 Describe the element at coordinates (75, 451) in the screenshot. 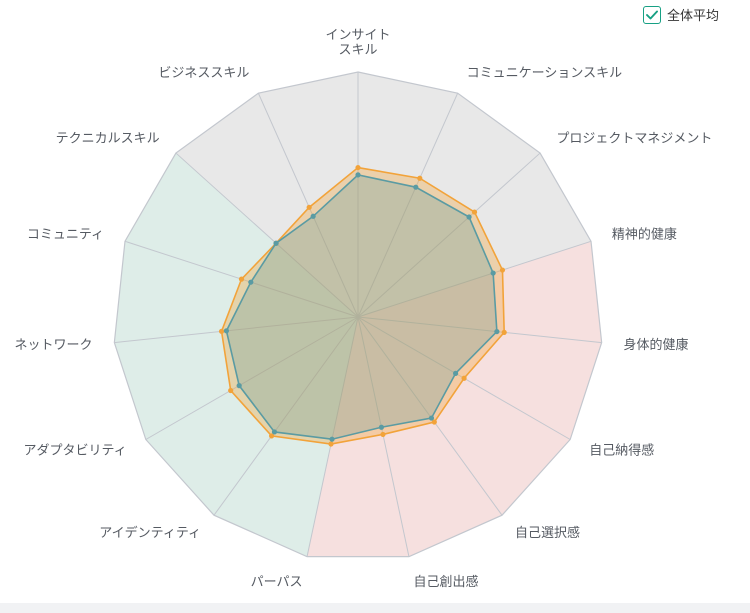

I see `axis-label-10: アダプタビリティ` at that location.